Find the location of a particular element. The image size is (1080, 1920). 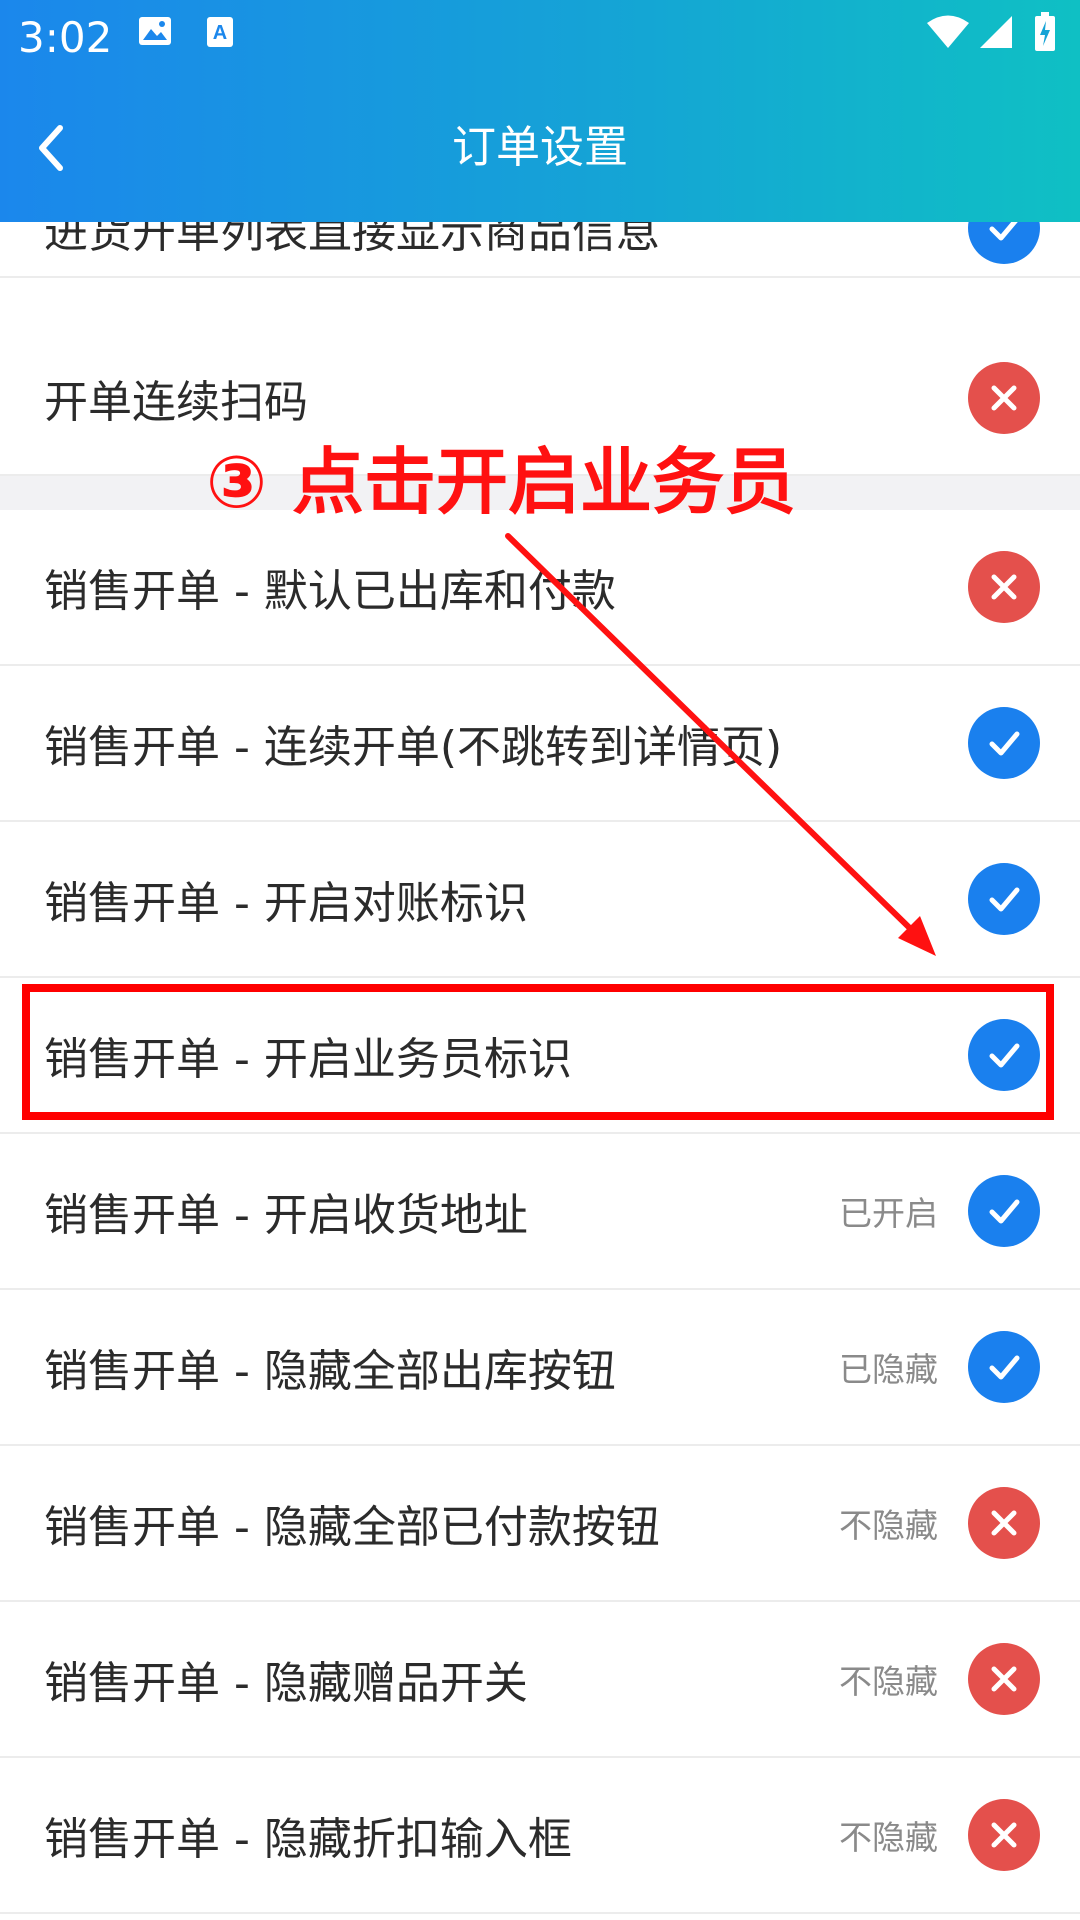

image-icon is located at coordinates (155, 33).